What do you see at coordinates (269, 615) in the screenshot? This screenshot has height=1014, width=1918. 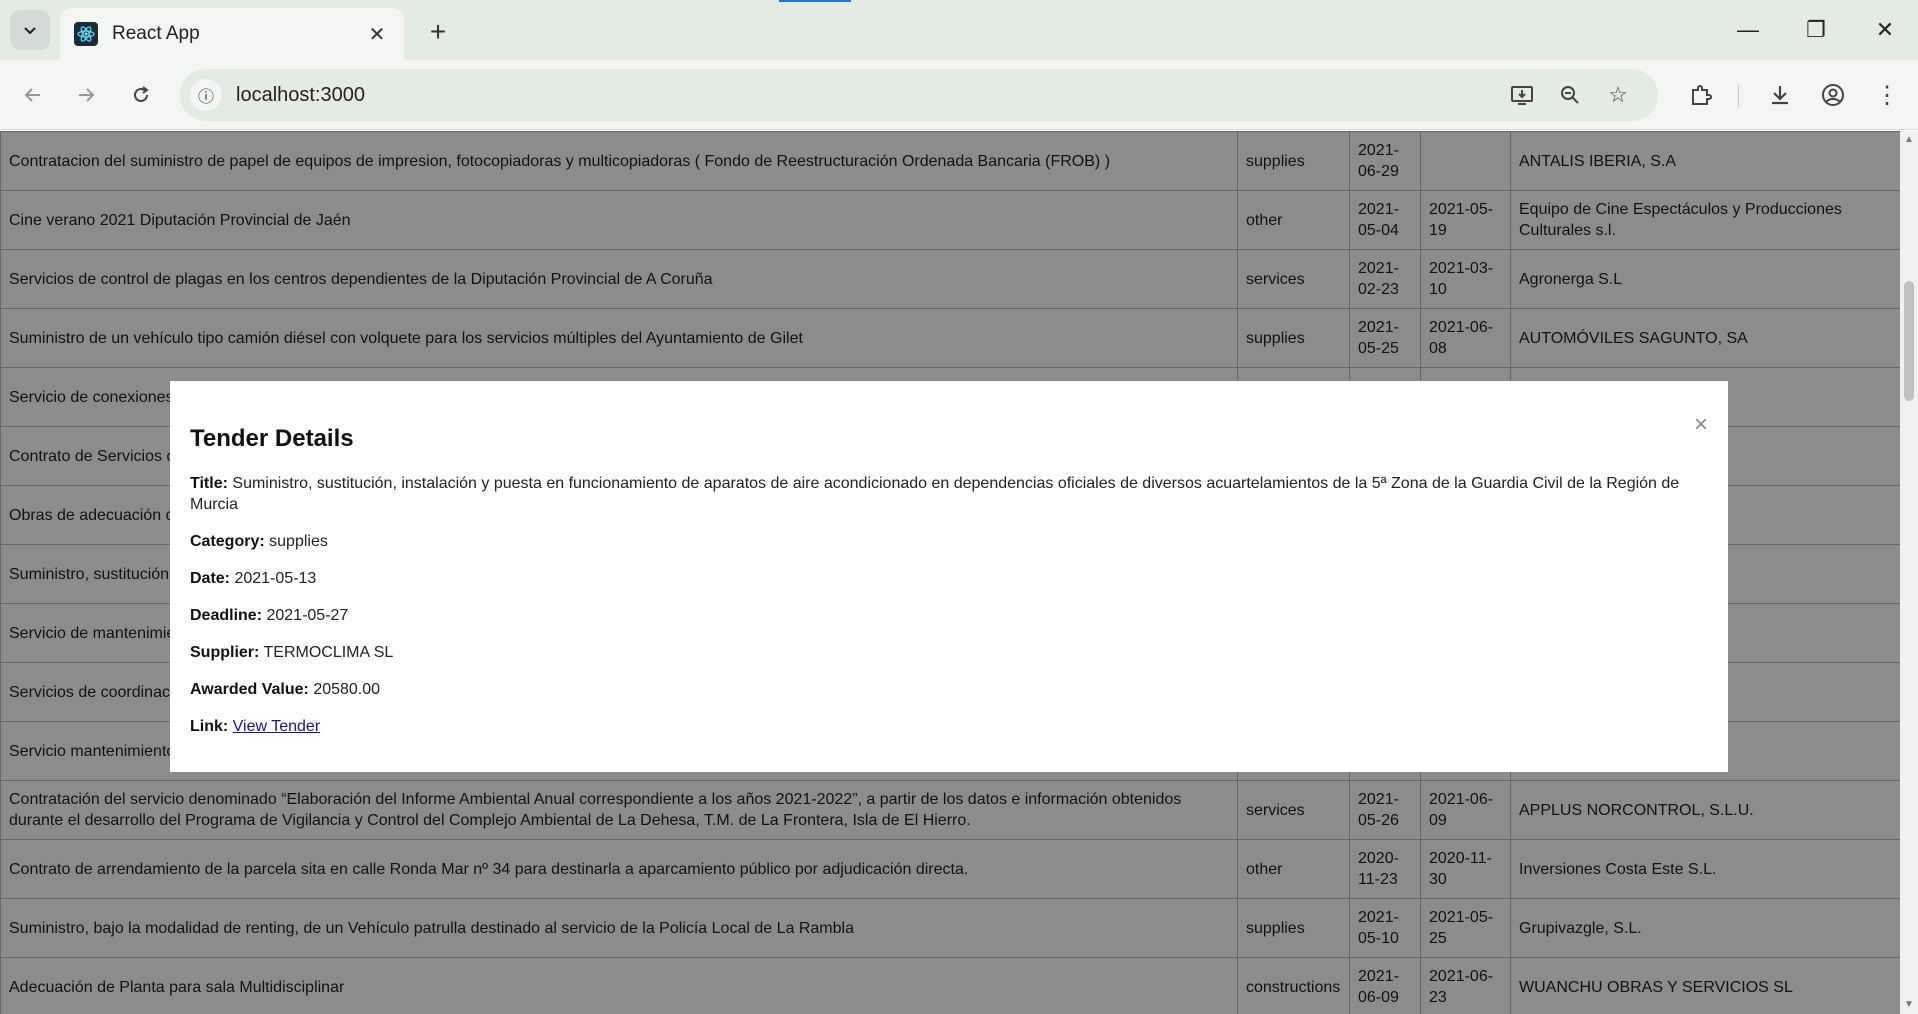 I see `detail-deadline: Deadline: 2021-05-27` at bounding box center [269, 615].